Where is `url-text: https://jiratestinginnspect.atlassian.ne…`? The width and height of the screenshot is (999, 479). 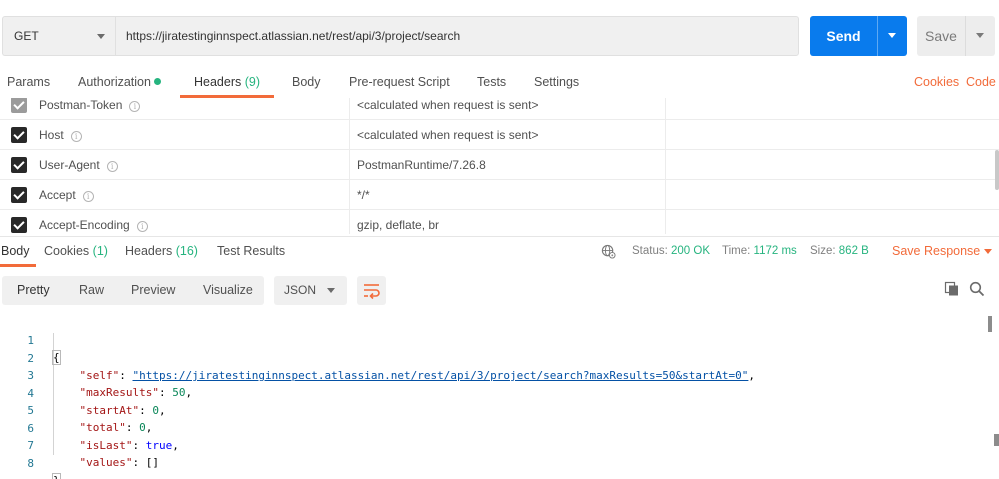
url-text: https://jiratestinginnspect.atlassian.ne… is located at coordinates (293, 36).